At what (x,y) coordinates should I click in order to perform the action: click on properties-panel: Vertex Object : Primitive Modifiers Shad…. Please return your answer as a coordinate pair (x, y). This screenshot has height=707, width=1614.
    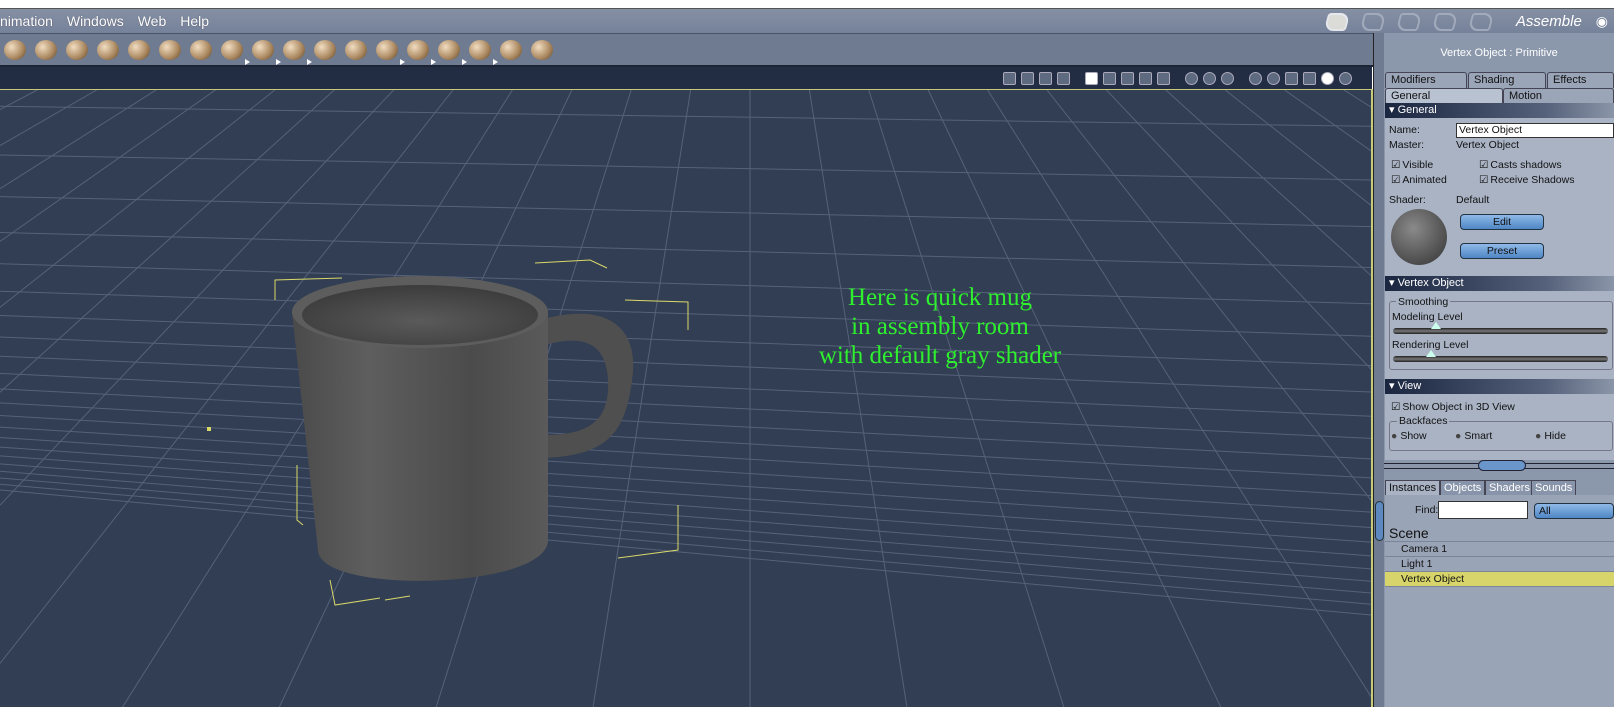
    Looking at the image, I should click on (1499, 370).